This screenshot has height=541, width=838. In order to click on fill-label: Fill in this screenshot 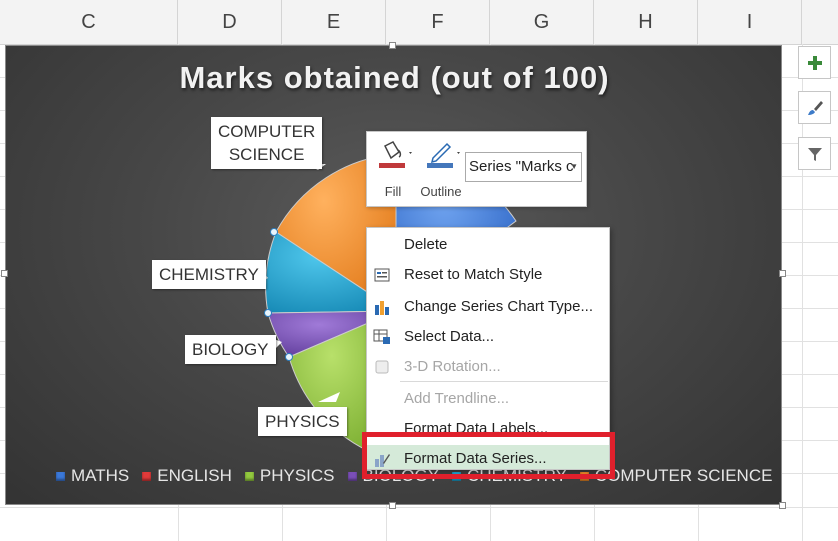, I will do `click(393, 191)`.